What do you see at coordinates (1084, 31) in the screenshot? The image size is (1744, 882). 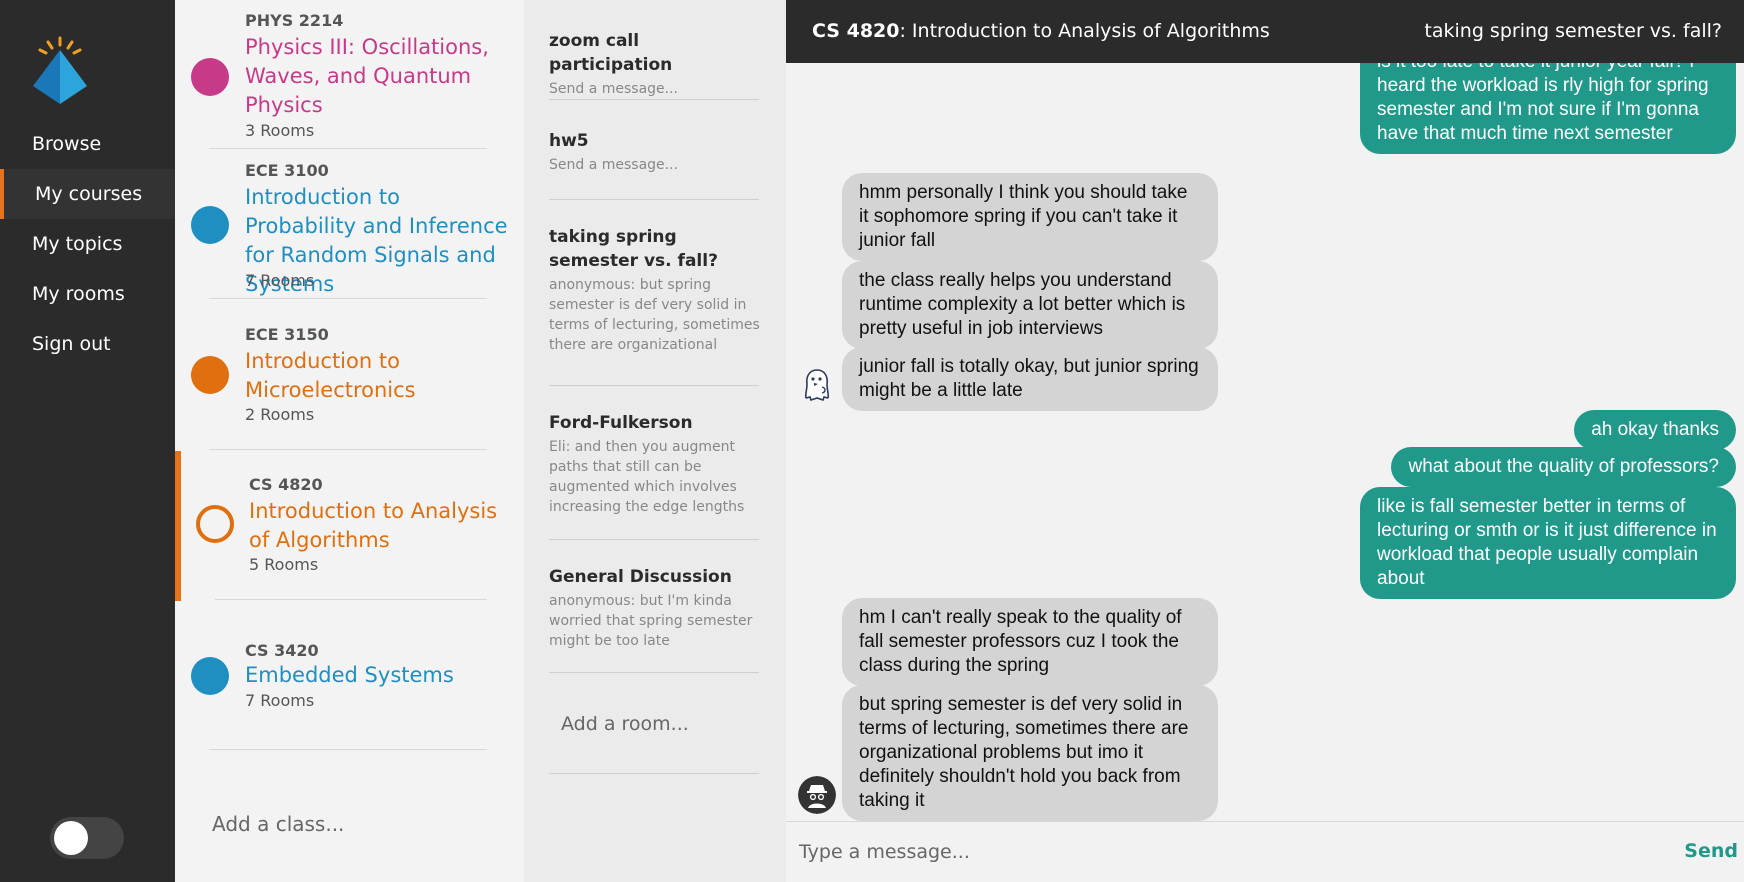 I see `chat-course-title: : Introduction to Analysis of Algorithms` at bounding box center [1084, 31].